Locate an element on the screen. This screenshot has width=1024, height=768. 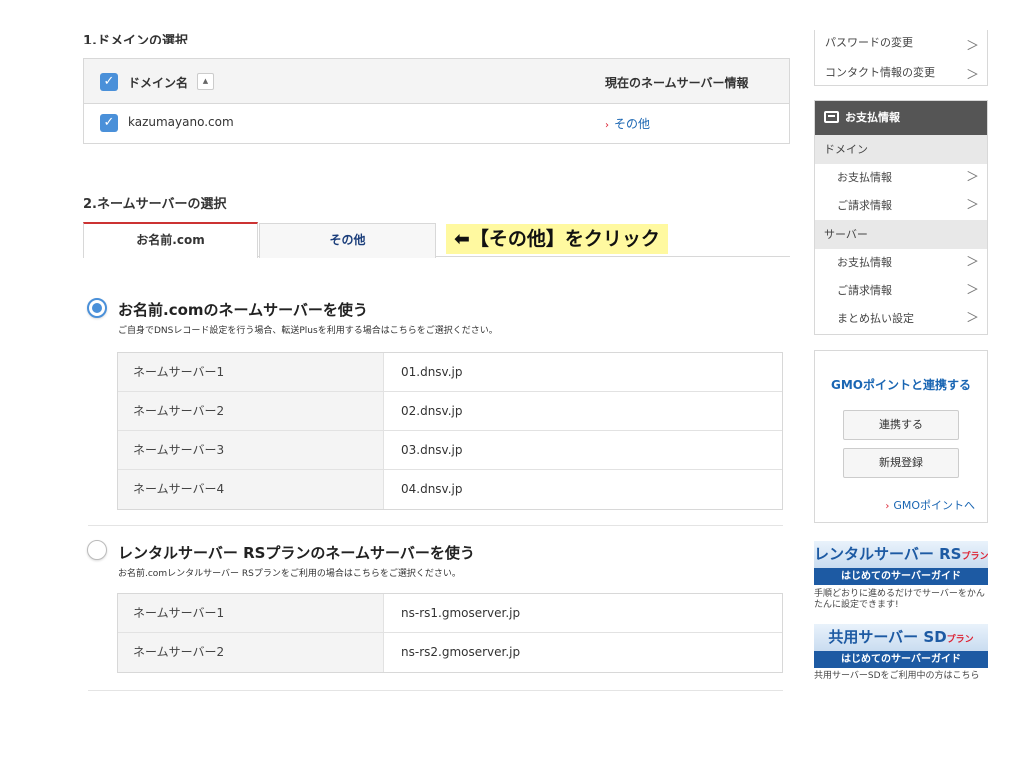
nameserver-value: ns-rs1.gmoserver.jp is located at coordinates (461, 613).